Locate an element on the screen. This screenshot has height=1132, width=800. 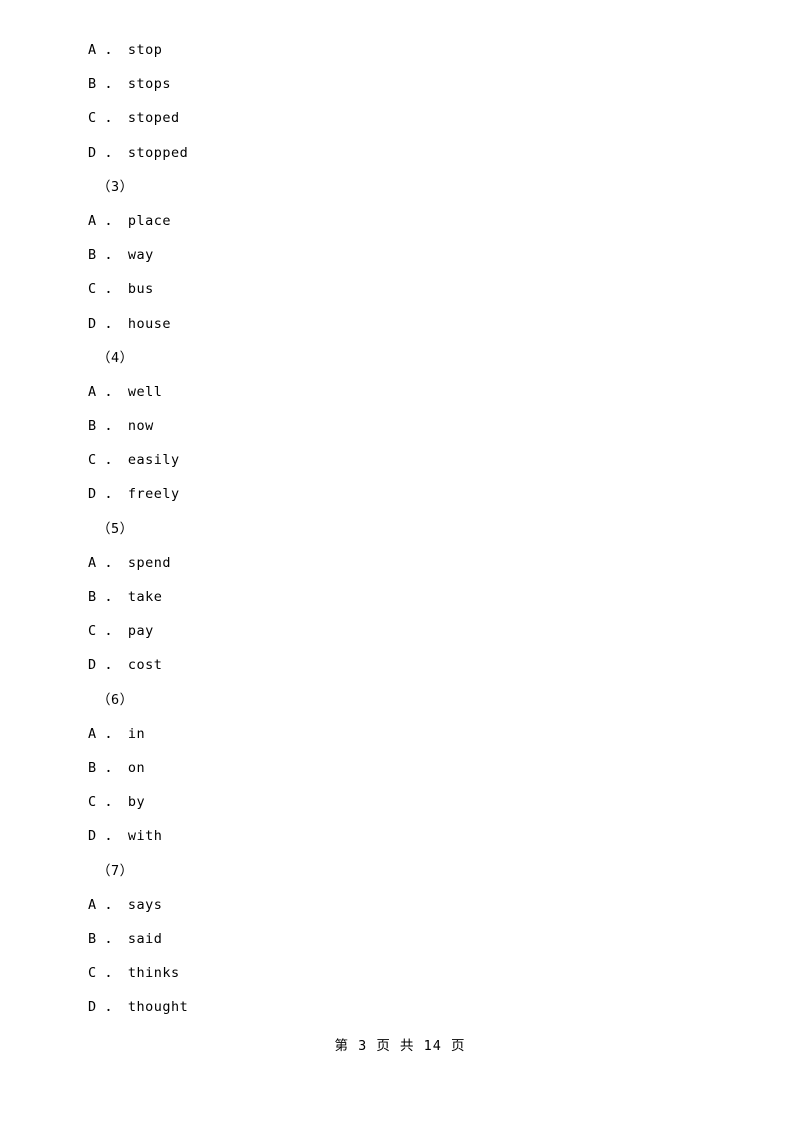
answer-option: D ． stopped is located at coordinates (138, 152).